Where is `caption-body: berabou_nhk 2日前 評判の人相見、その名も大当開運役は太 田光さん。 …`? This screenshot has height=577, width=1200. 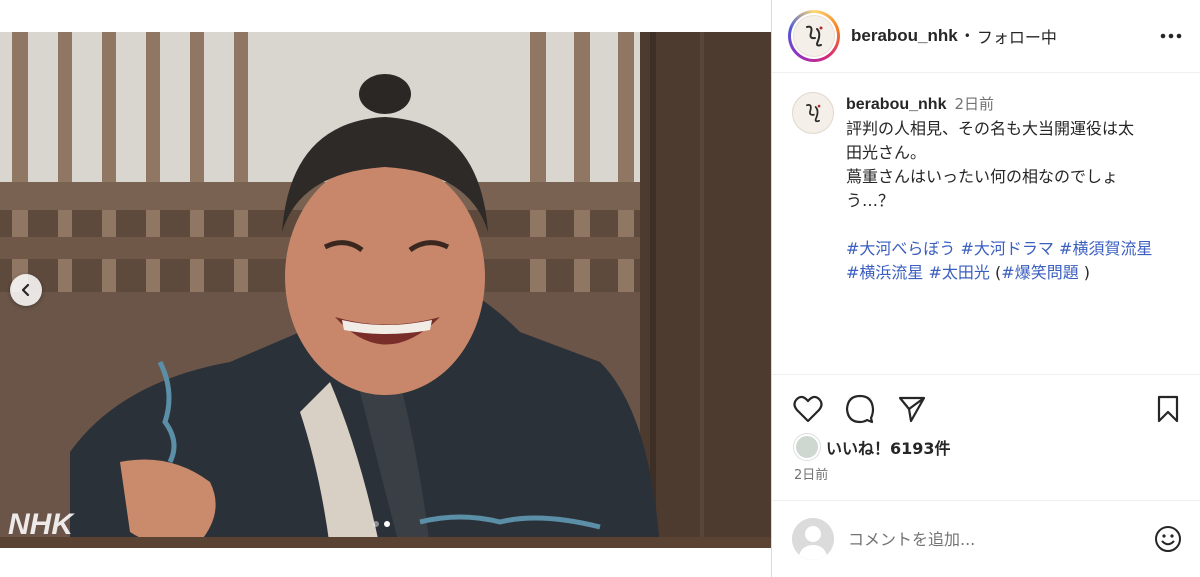
caption-body: berabou_nhk 2日前 評判の人相見、その名も大当開運役は太 田光さん。 … is located at coordinates (1015, 233).